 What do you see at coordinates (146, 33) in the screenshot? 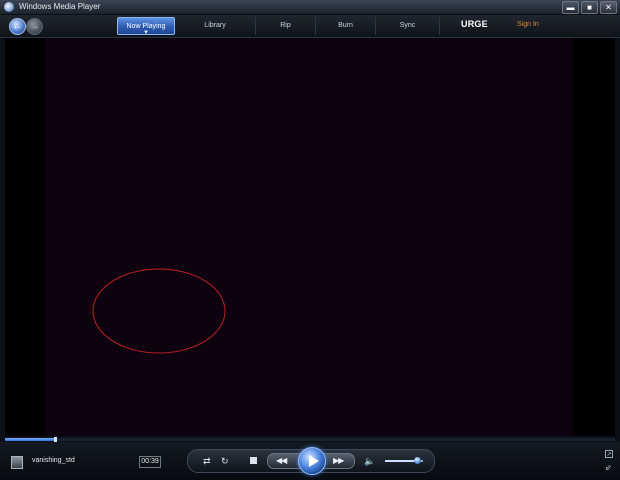
I see `dropdown-arrow-icon: ▼` at bounding box center [146, 33].